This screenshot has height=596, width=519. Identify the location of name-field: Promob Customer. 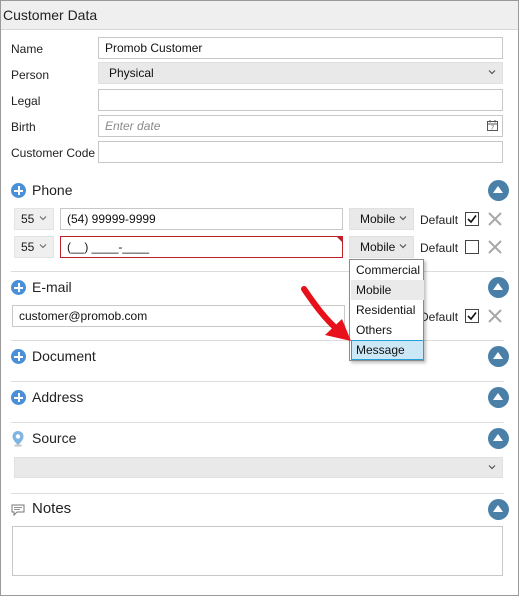
(300, 48).